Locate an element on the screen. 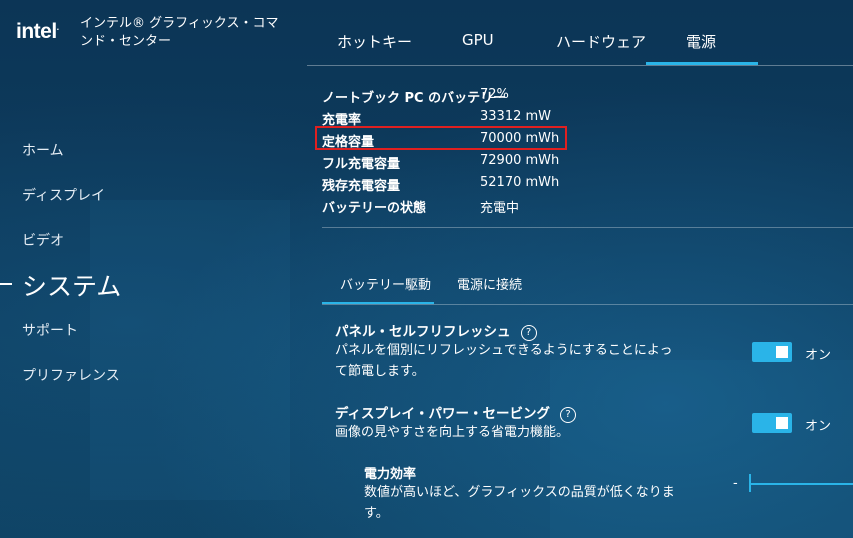 Image resolution: width=853 pixels, height=538 pixels. tab-on-battery: バッテリー駆動 is located at coordinates (385, 283).